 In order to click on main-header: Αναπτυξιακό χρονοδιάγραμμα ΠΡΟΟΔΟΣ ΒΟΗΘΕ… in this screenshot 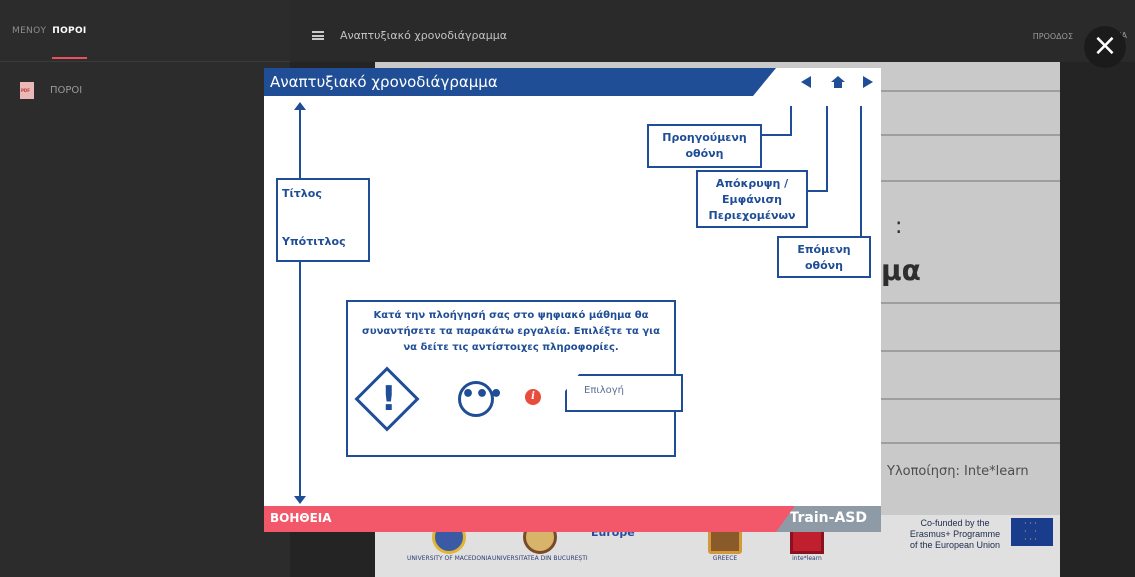, I will do `click(712, 31)`.